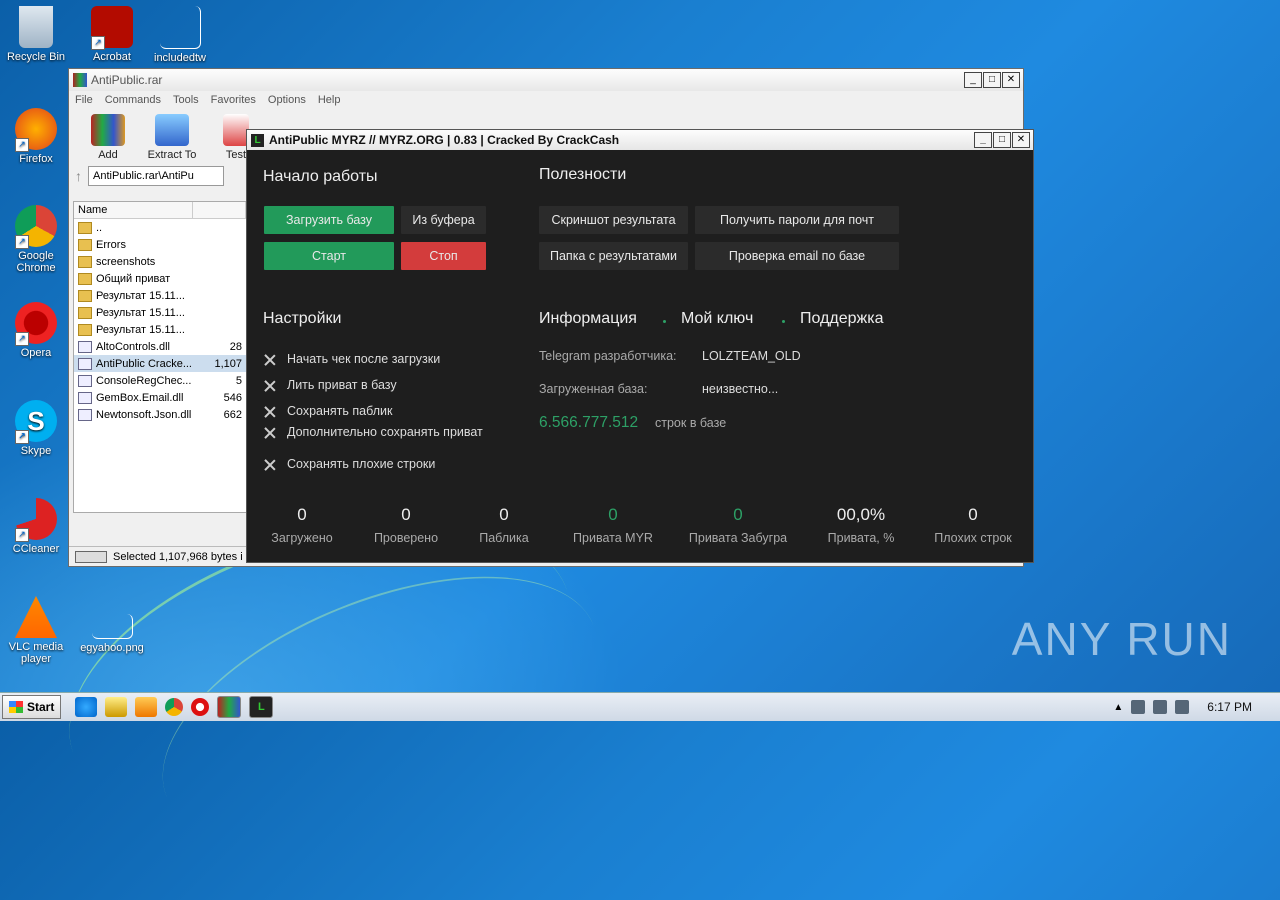  Describe the element at coordinates (546, 80) in the screenshot. I see `winrar-titlebar: AntiPublic.rar _ □ ✕` at that location.